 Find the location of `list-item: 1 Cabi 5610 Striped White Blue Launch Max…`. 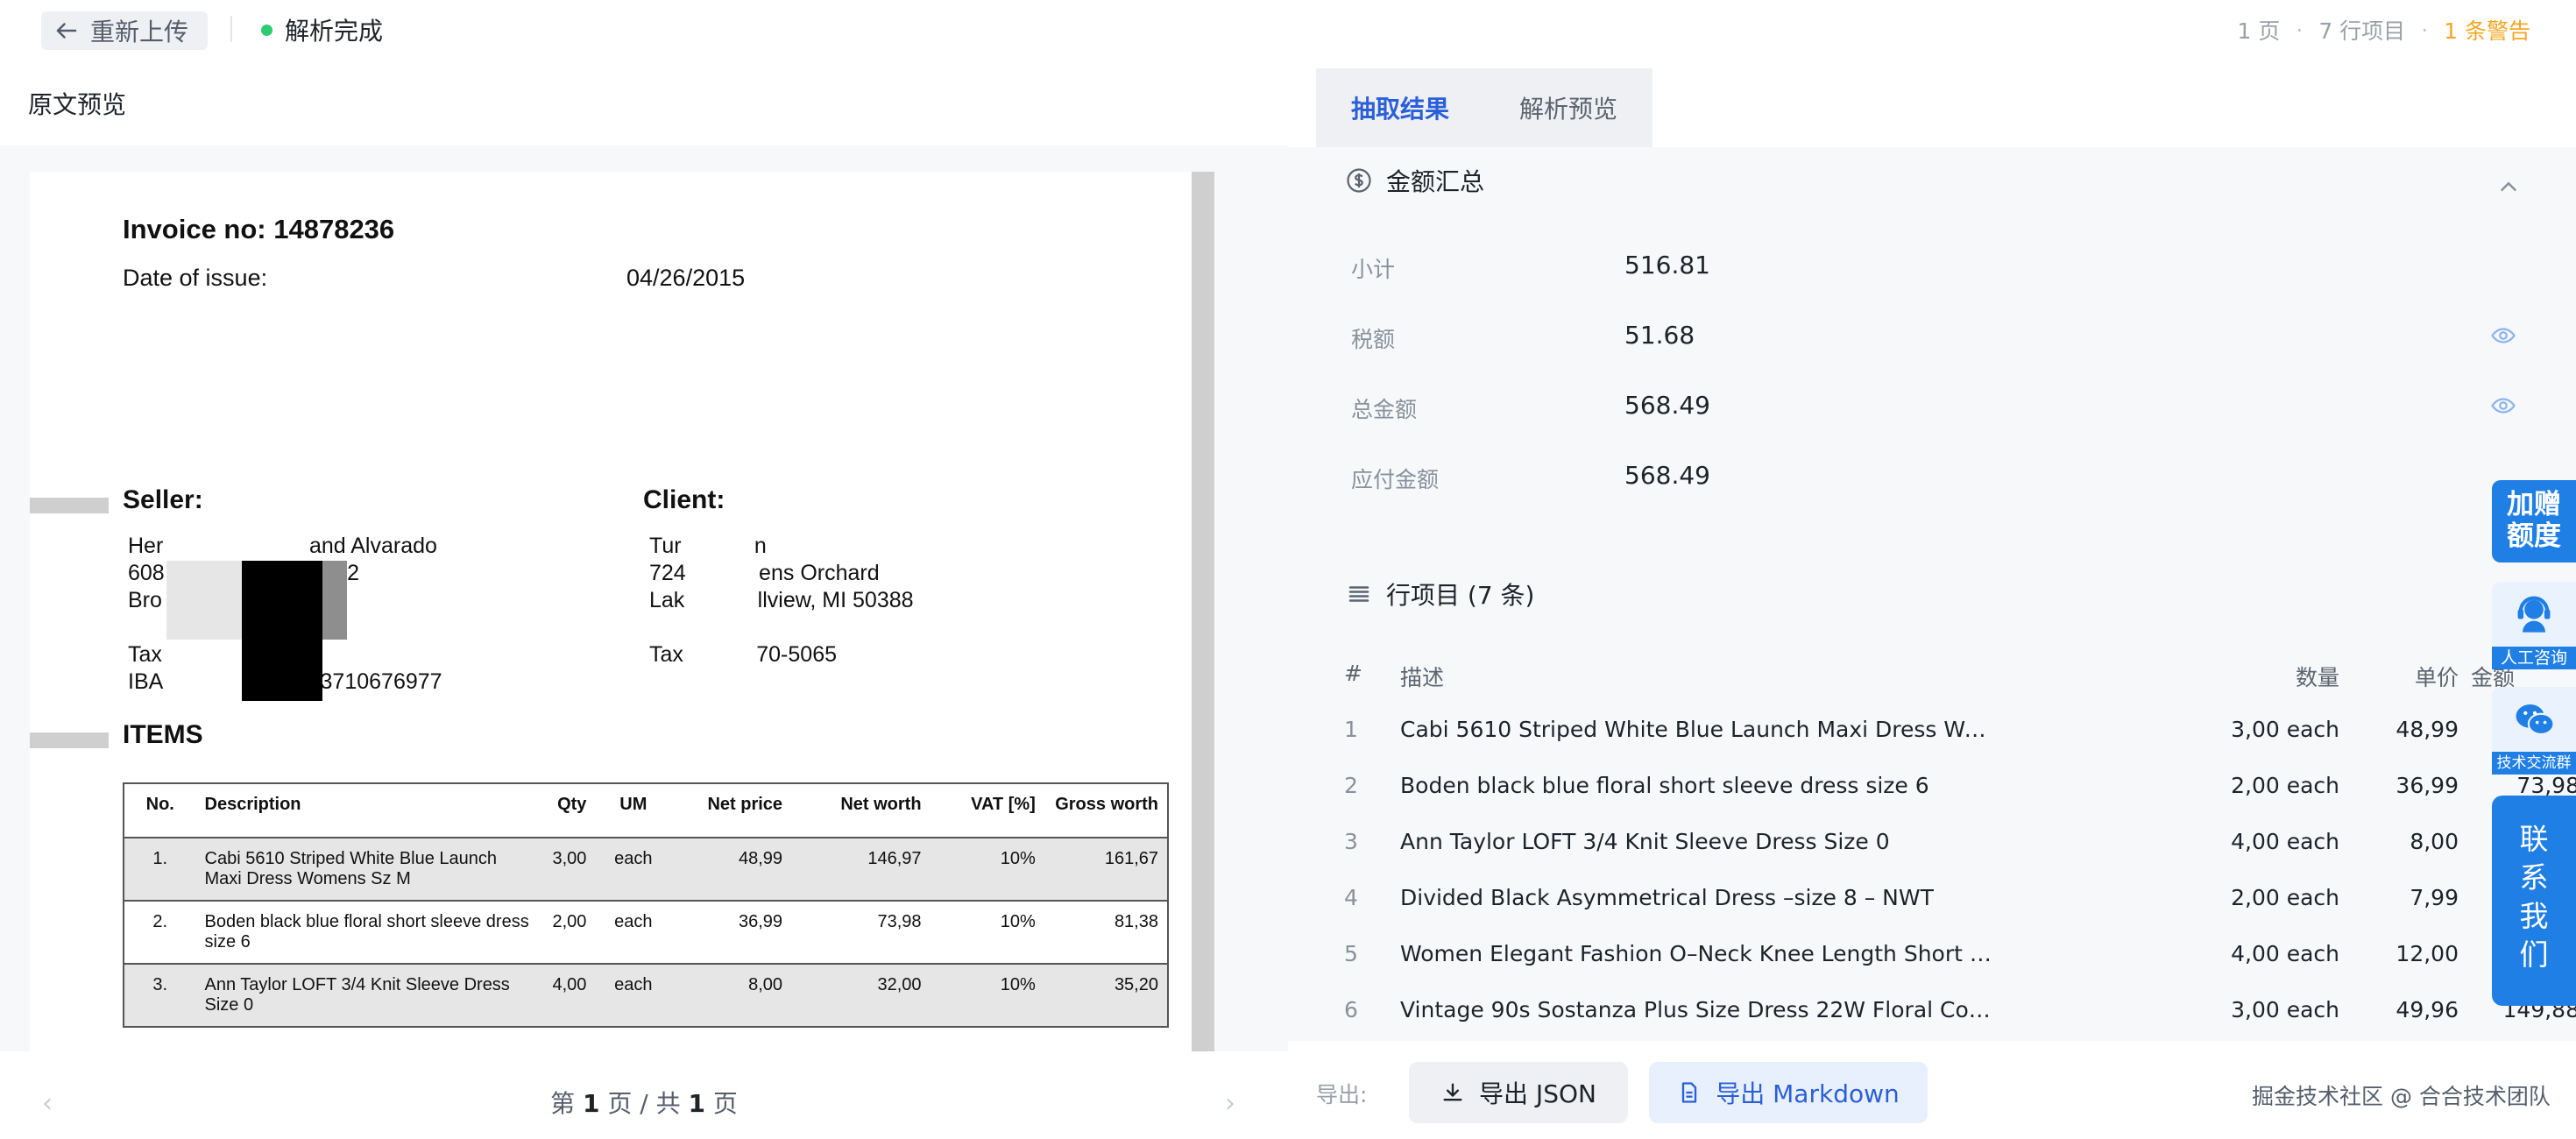

list-item: 1 Cabi 5610 Striped White Blue Launch Max… is located at coordinates (1932, 745).